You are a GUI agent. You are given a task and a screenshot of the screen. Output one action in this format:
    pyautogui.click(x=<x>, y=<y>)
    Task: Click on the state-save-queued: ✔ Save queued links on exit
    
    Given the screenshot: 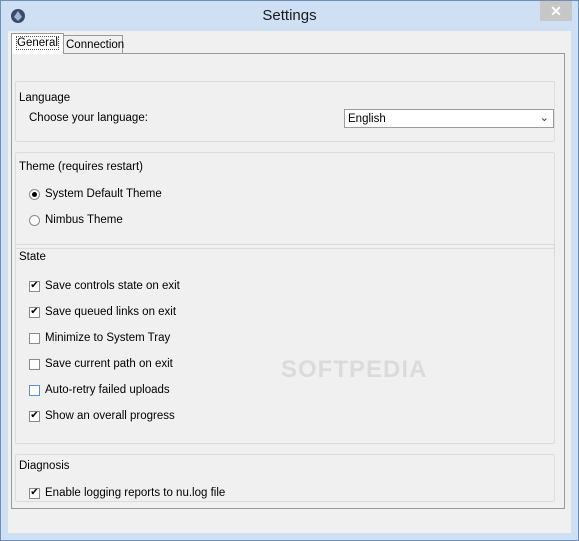 What is the action you would take?
    pyautogui.click(x=102, y=312)
    